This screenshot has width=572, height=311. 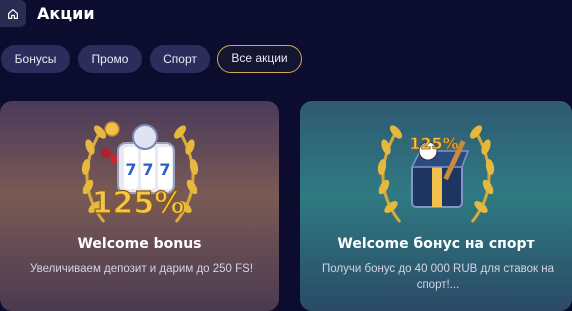 What do you see at coordinates (180, 59) in the screenshot?
I see `tab-sport: Спорт` at bounding box center [180, 59].